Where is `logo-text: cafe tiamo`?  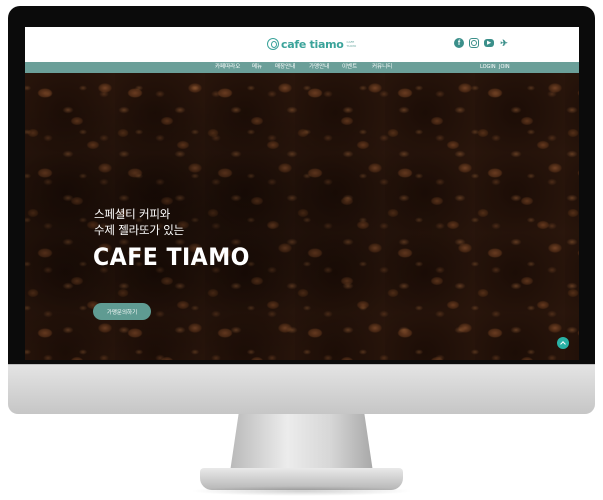
logo-text: cafe tiamo is located at coordinates (312, 44).